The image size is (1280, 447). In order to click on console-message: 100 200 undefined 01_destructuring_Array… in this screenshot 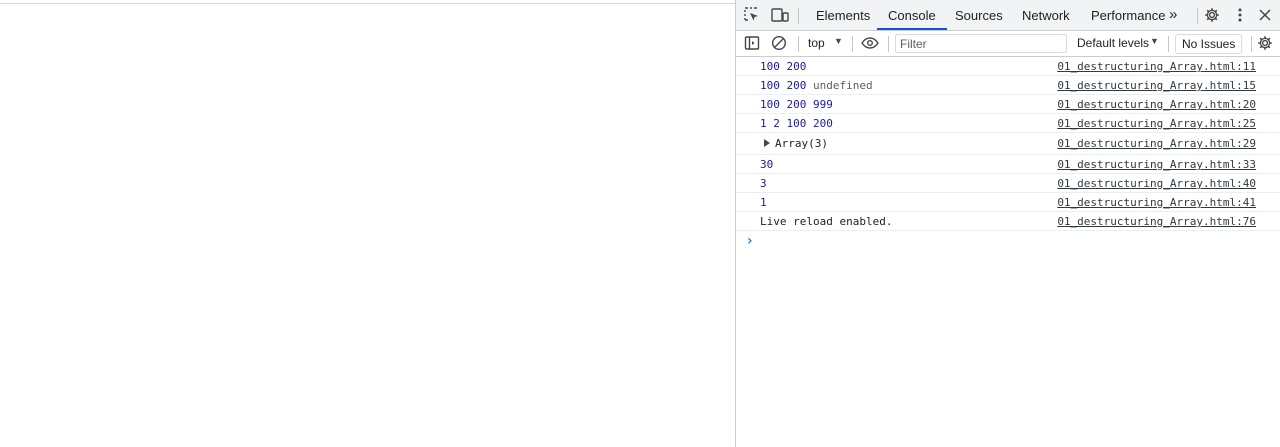, I will do `click(1008, 85)`.